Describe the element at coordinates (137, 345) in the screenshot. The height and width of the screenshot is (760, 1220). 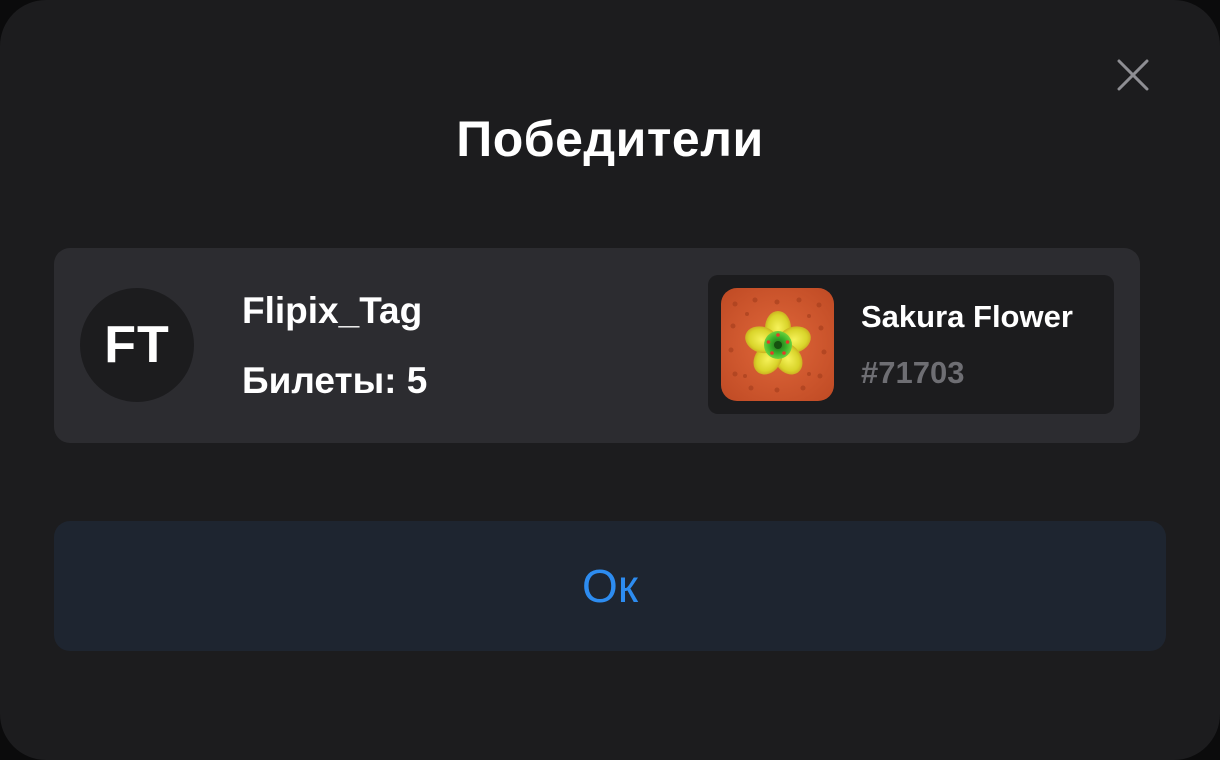
I see `avatar: FT` at that location.